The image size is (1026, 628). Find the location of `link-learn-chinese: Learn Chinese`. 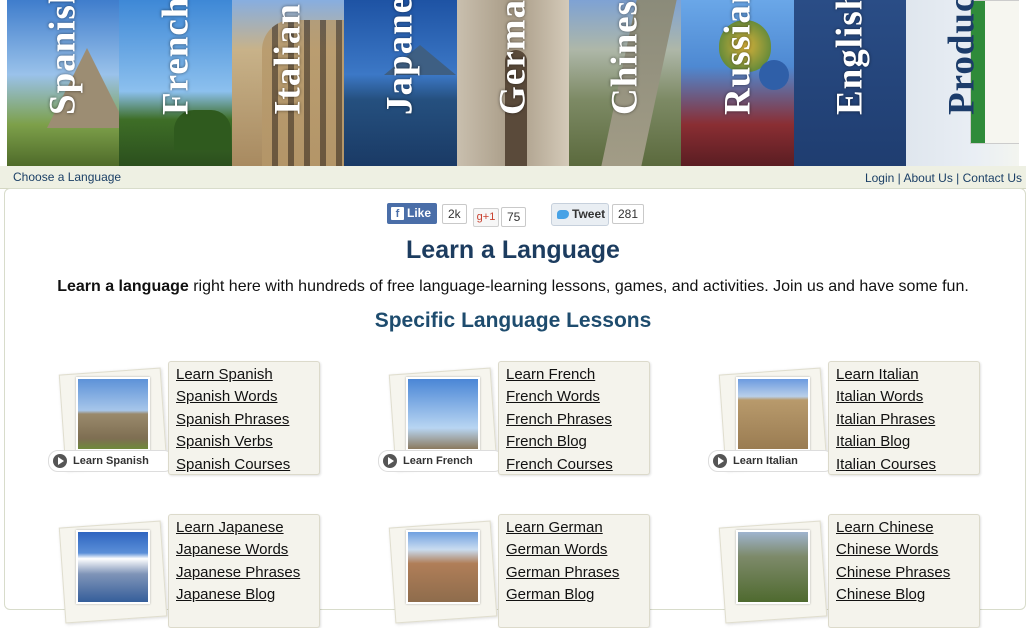

link-learn-chinese: Learn Chinese is located at coordinates (904, 528).